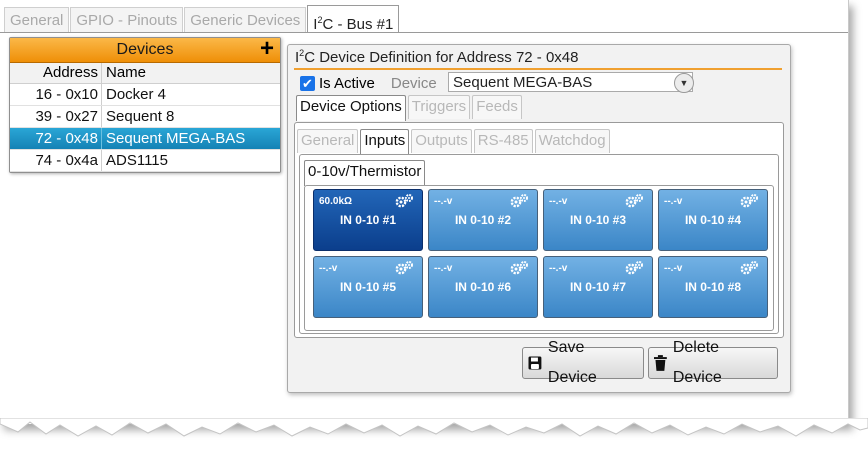 The width and height of the screenshot is (868, 464). What do you see at coordinates (307, 83) in the screenshot?
I see `is-active-checkbox: ✔` at bounding box center [307, 83].